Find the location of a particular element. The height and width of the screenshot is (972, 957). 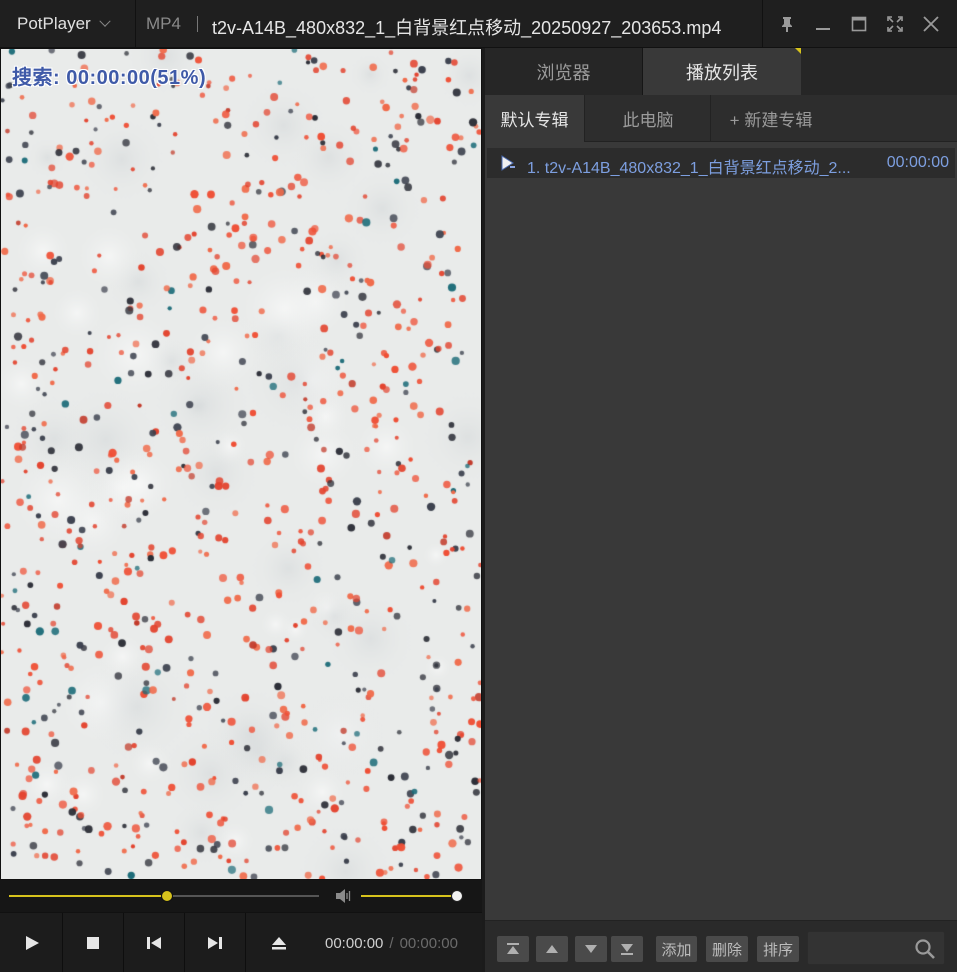

now-playing-icon is located at coordinates (508, 163).